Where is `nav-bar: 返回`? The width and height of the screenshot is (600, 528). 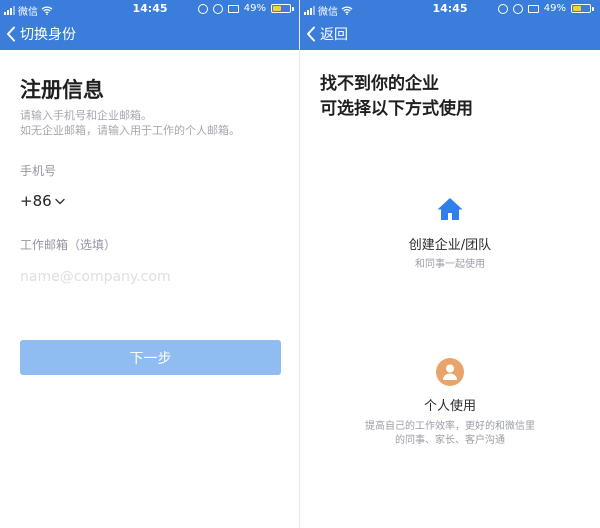 nav-bar: 返回 is located at coordinates (450, 34).